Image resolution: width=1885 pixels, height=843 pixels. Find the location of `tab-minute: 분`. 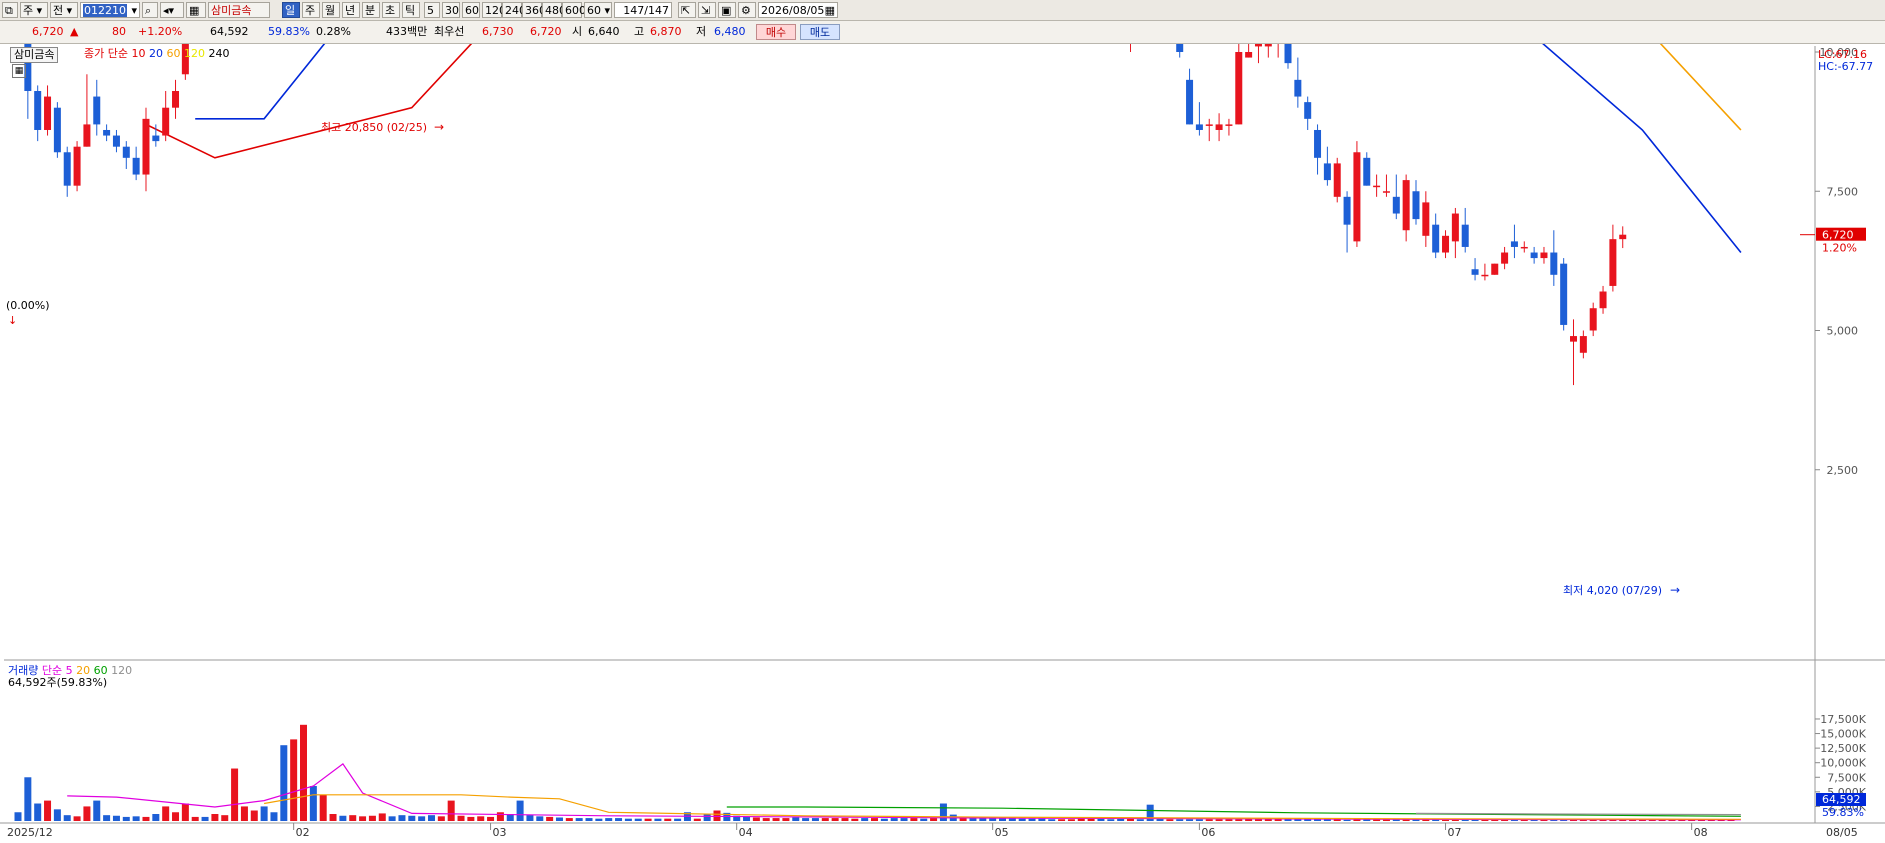

tab-minute: 분 is located at coordinates (371, 10).